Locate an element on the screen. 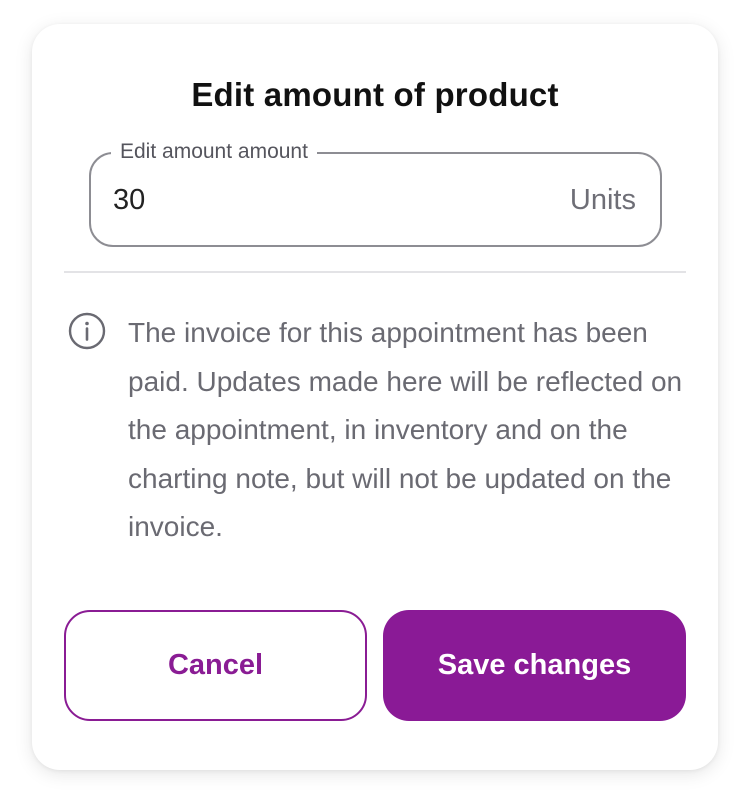  amount-input is located at coordinates (263, 200).